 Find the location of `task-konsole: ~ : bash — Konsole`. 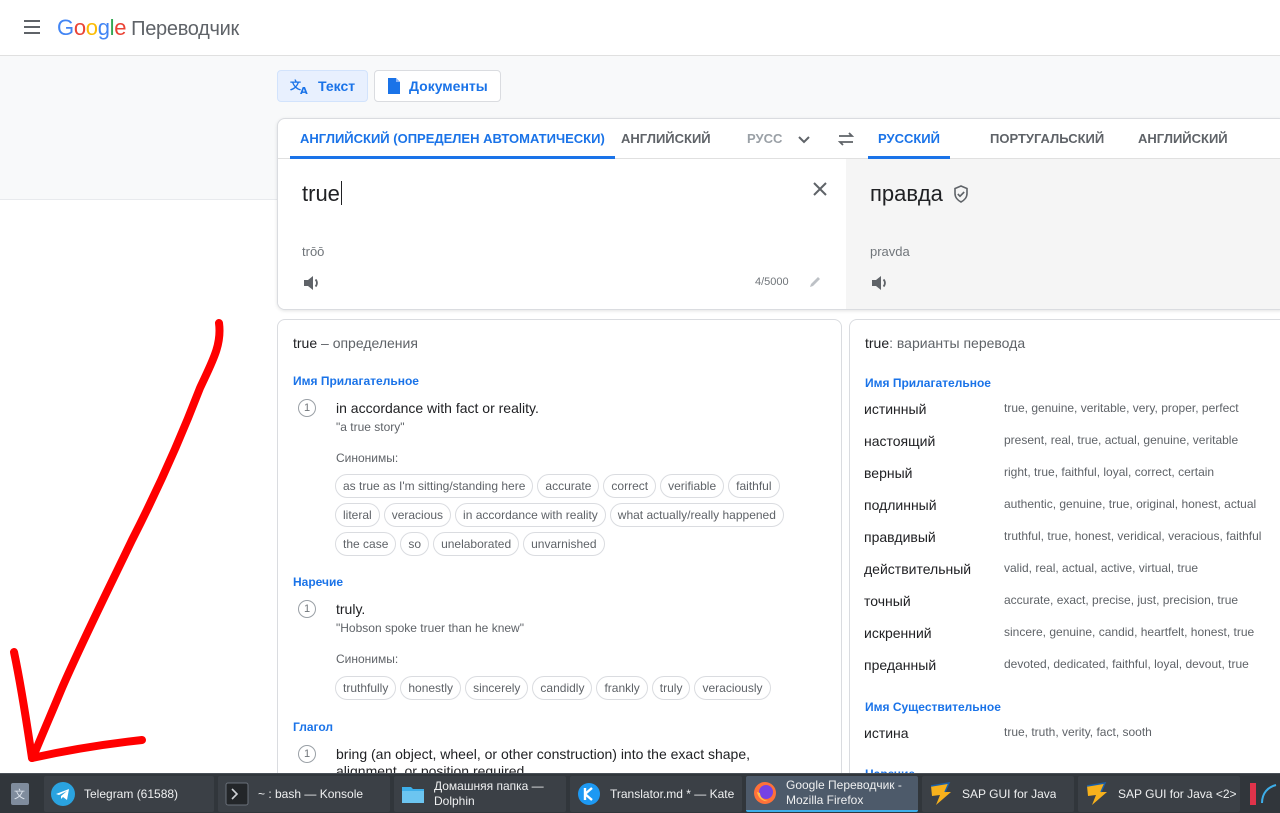

task-konsole: ~ : bash — Konsole is located at coordinates (304, 794).